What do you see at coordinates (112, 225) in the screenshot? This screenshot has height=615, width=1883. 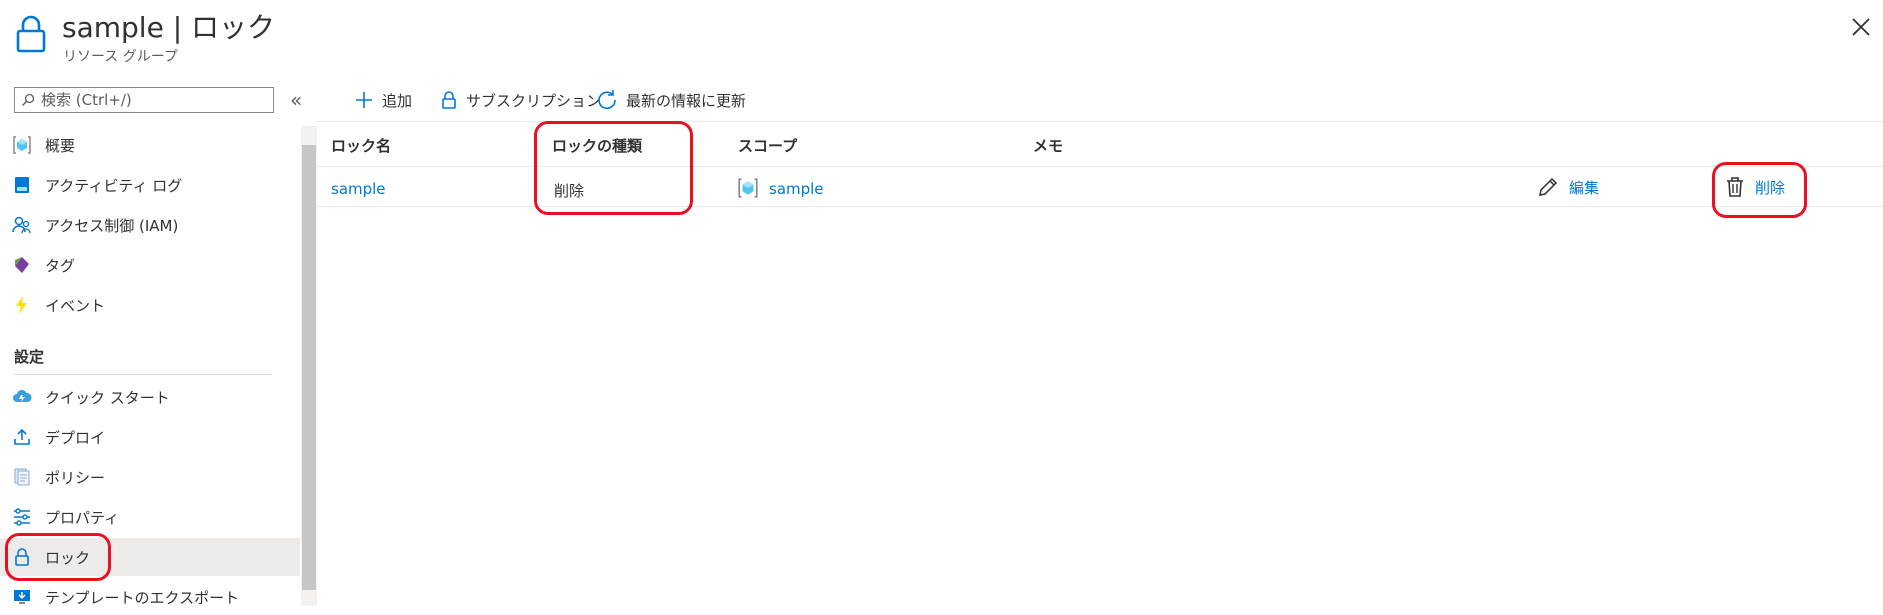 I see `sidebar-item-label: アクセス制御 (IAM)` at bounding box center [112, 225].